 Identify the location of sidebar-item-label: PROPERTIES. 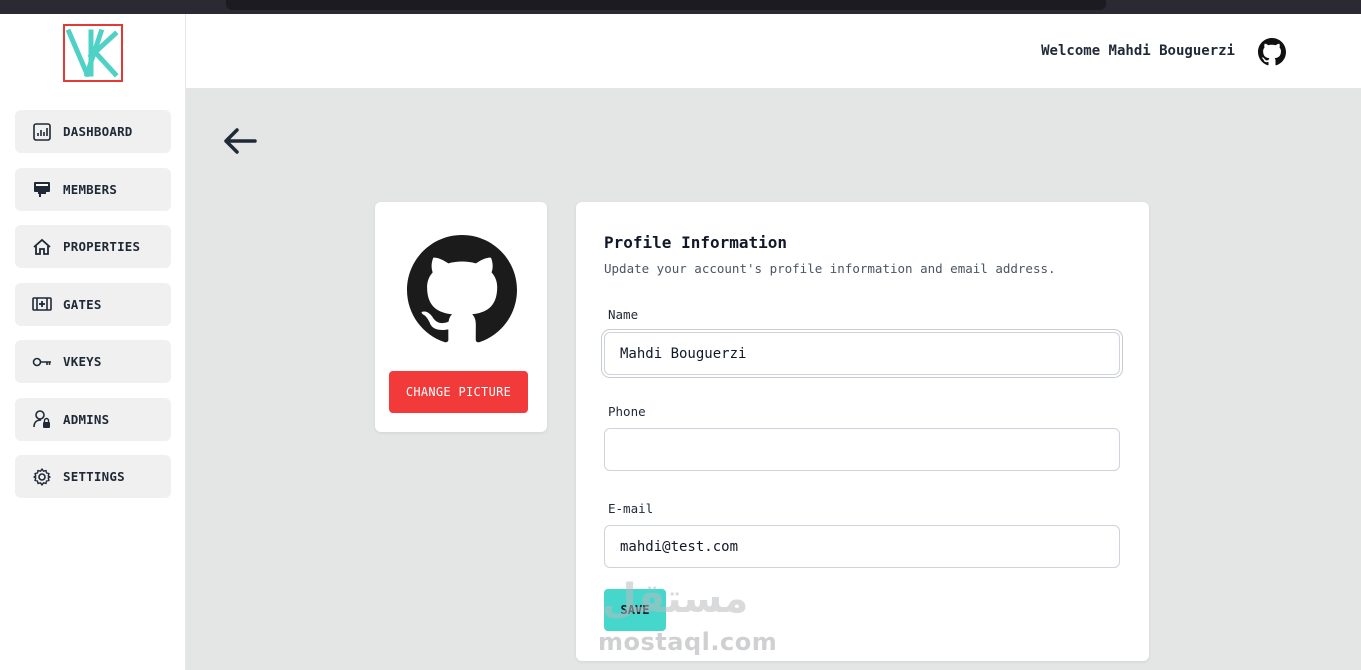
(102, 246).